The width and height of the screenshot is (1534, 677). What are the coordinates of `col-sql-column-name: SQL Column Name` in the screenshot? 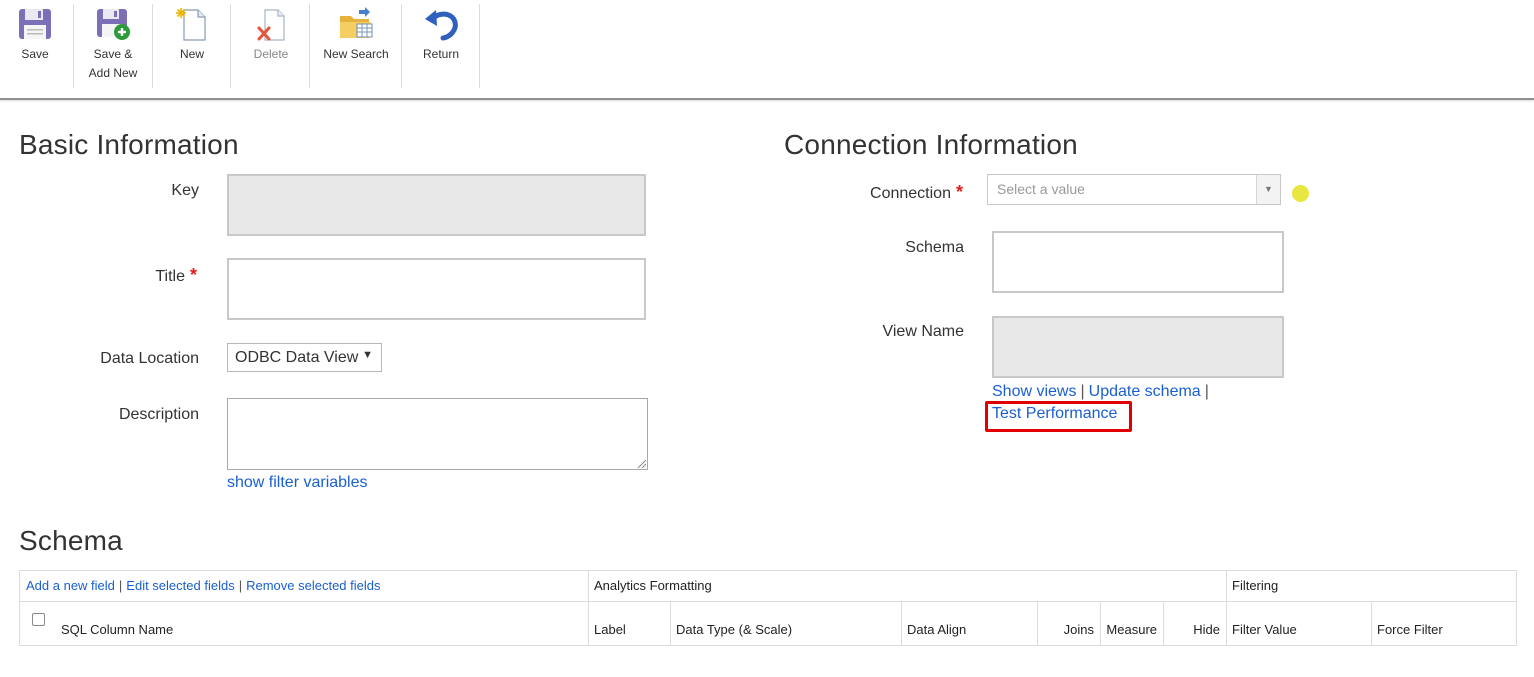 It's located at (321, 624).